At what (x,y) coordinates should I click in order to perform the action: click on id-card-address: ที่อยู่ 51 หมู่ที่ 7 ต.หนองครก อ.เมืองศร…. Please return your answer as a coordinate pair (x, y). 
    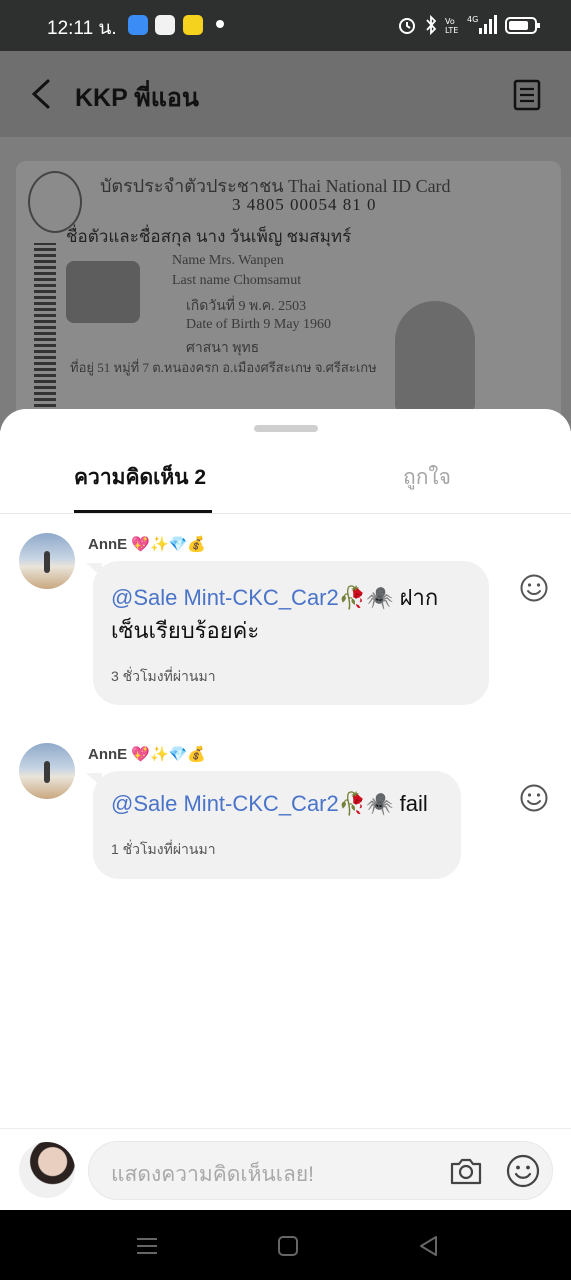
    Looking at the image, I should click on (223, 367).